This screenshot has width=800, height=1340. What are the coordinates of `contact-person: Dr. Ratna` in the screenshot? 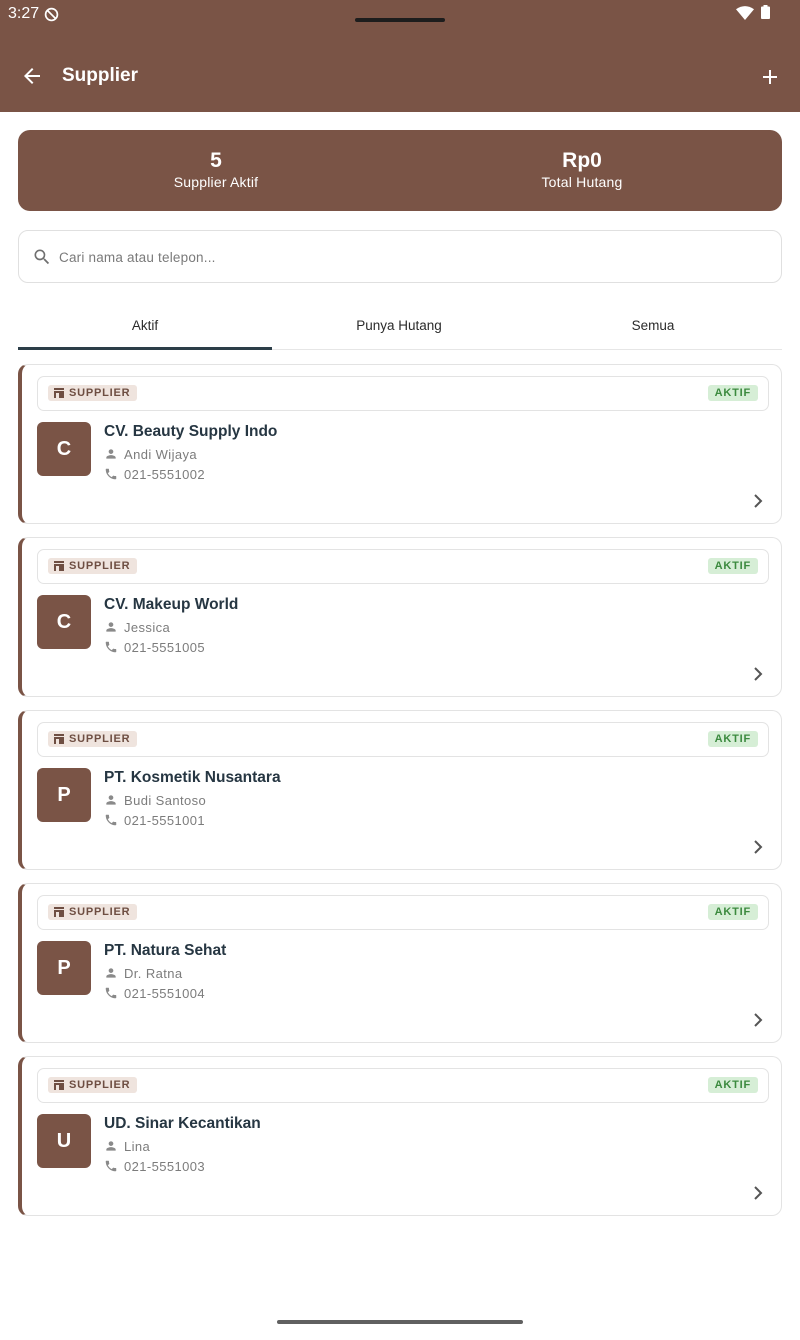 It's located at (143, 973).